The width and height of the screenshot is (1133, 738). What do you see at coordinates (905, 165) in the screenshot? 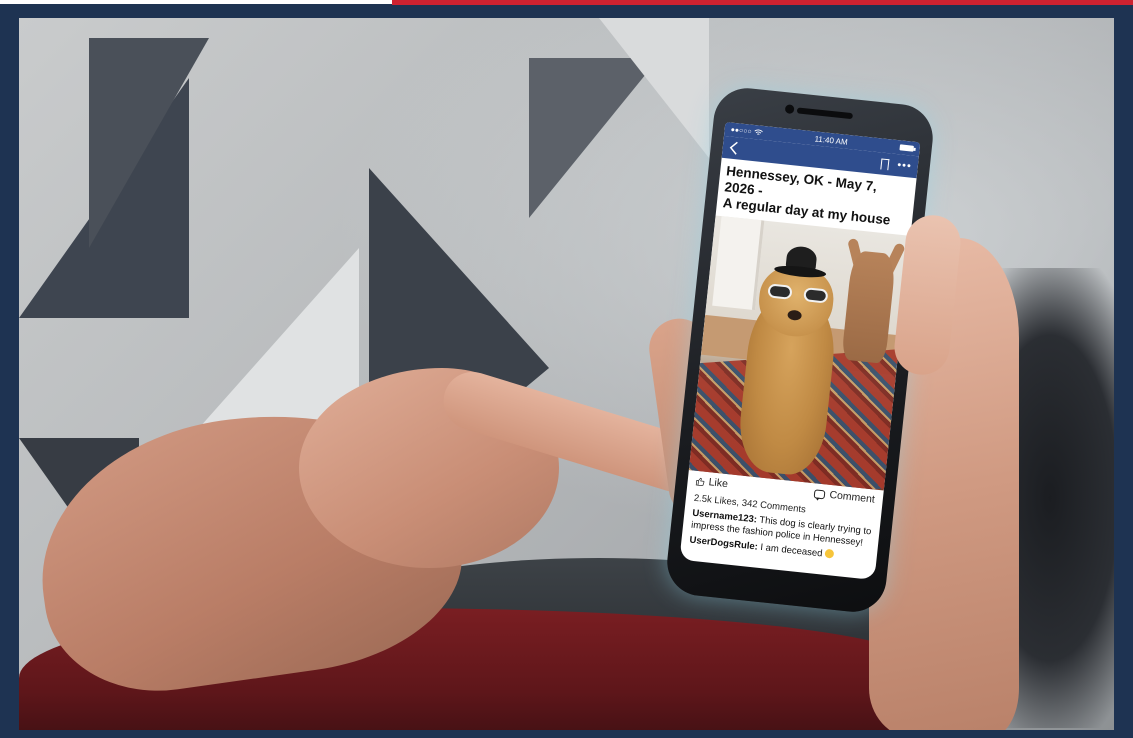
I see `more-options-icon: •••` at bounding box center [905, 165].